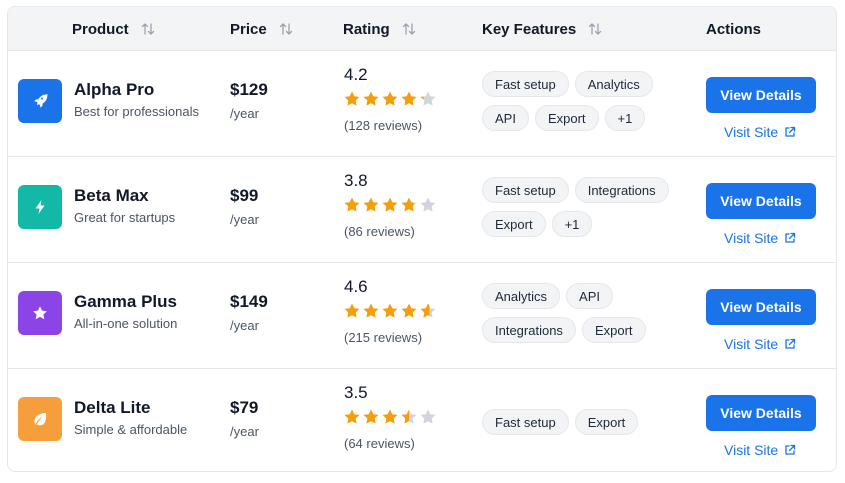 This screenshot has height=483, width=845. I want to click on product-tagline: Simple & affordable, so click(131, 429).